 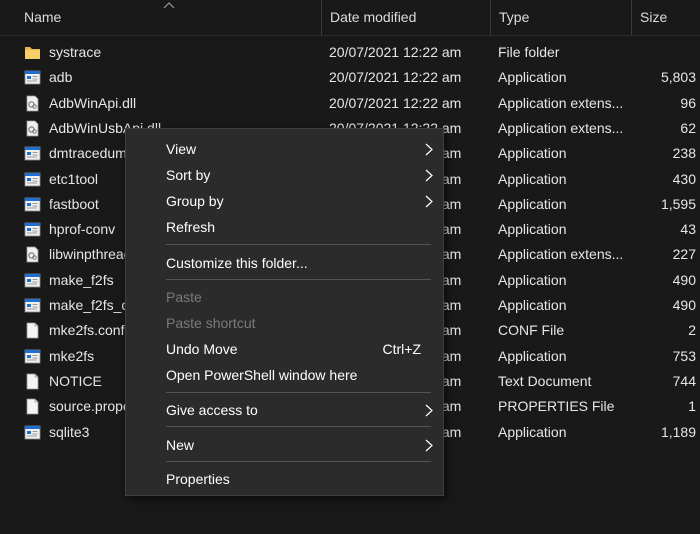 I want to click on file-name: make_f2fs, so click(x=81, y=279).